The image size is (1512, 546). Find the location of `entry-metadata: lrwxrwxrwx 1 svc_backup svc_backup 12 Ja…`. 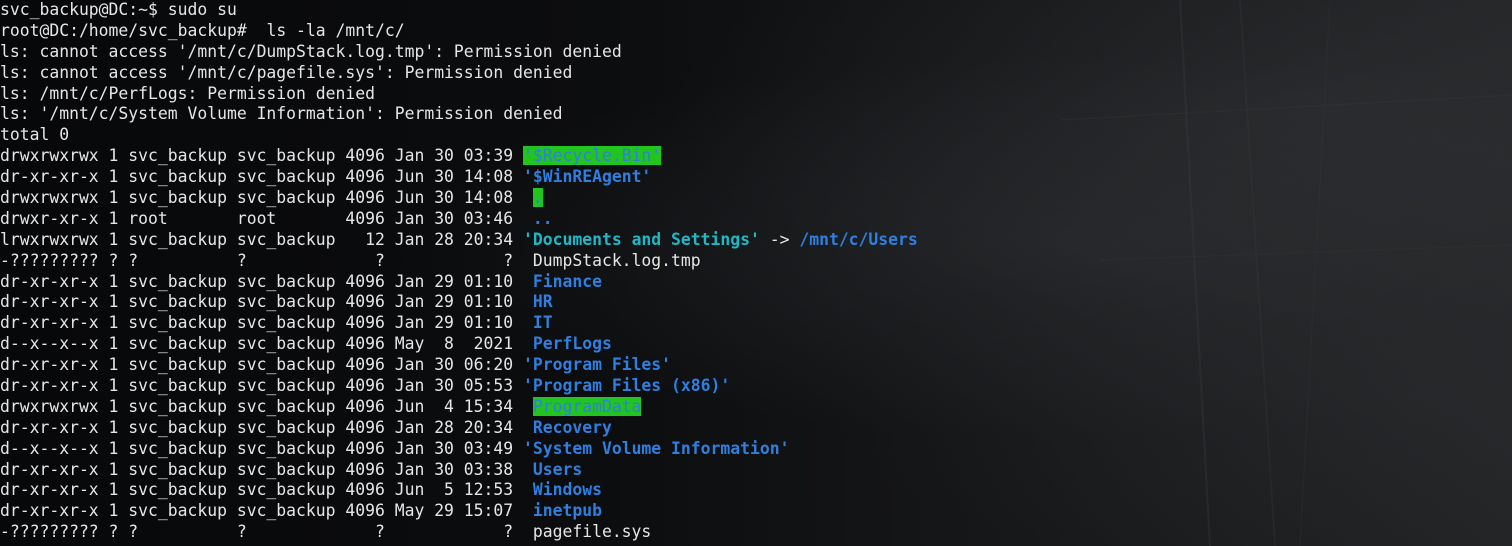

entry-metadata: lrwxrwxrwx 1 svc_backup svc_backup 12 Ja… is located at coordinates (262, 239).